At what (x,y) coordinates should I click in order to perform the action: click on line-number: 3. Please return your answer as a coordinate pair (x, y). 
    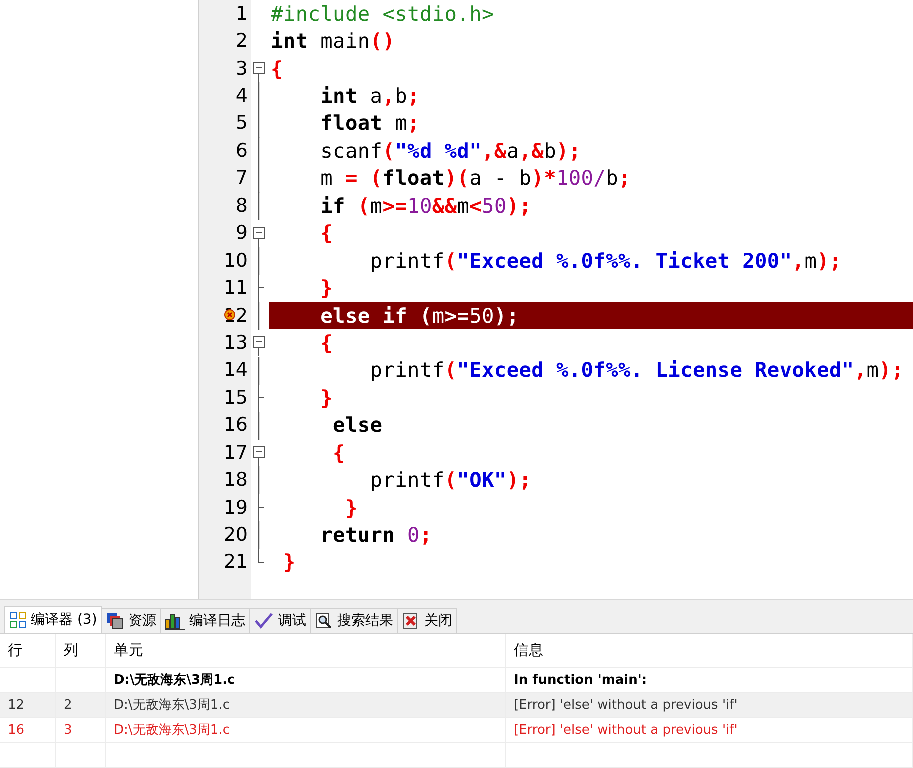
    Looking at the image, I should click on (242, 69).